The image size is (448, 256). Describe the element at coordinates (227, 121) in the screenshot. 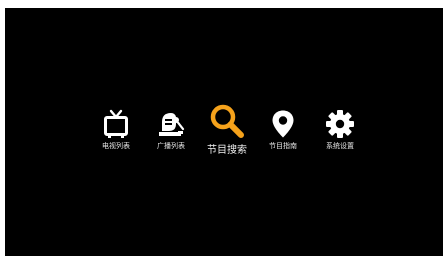

I see `search-icon` at that location.